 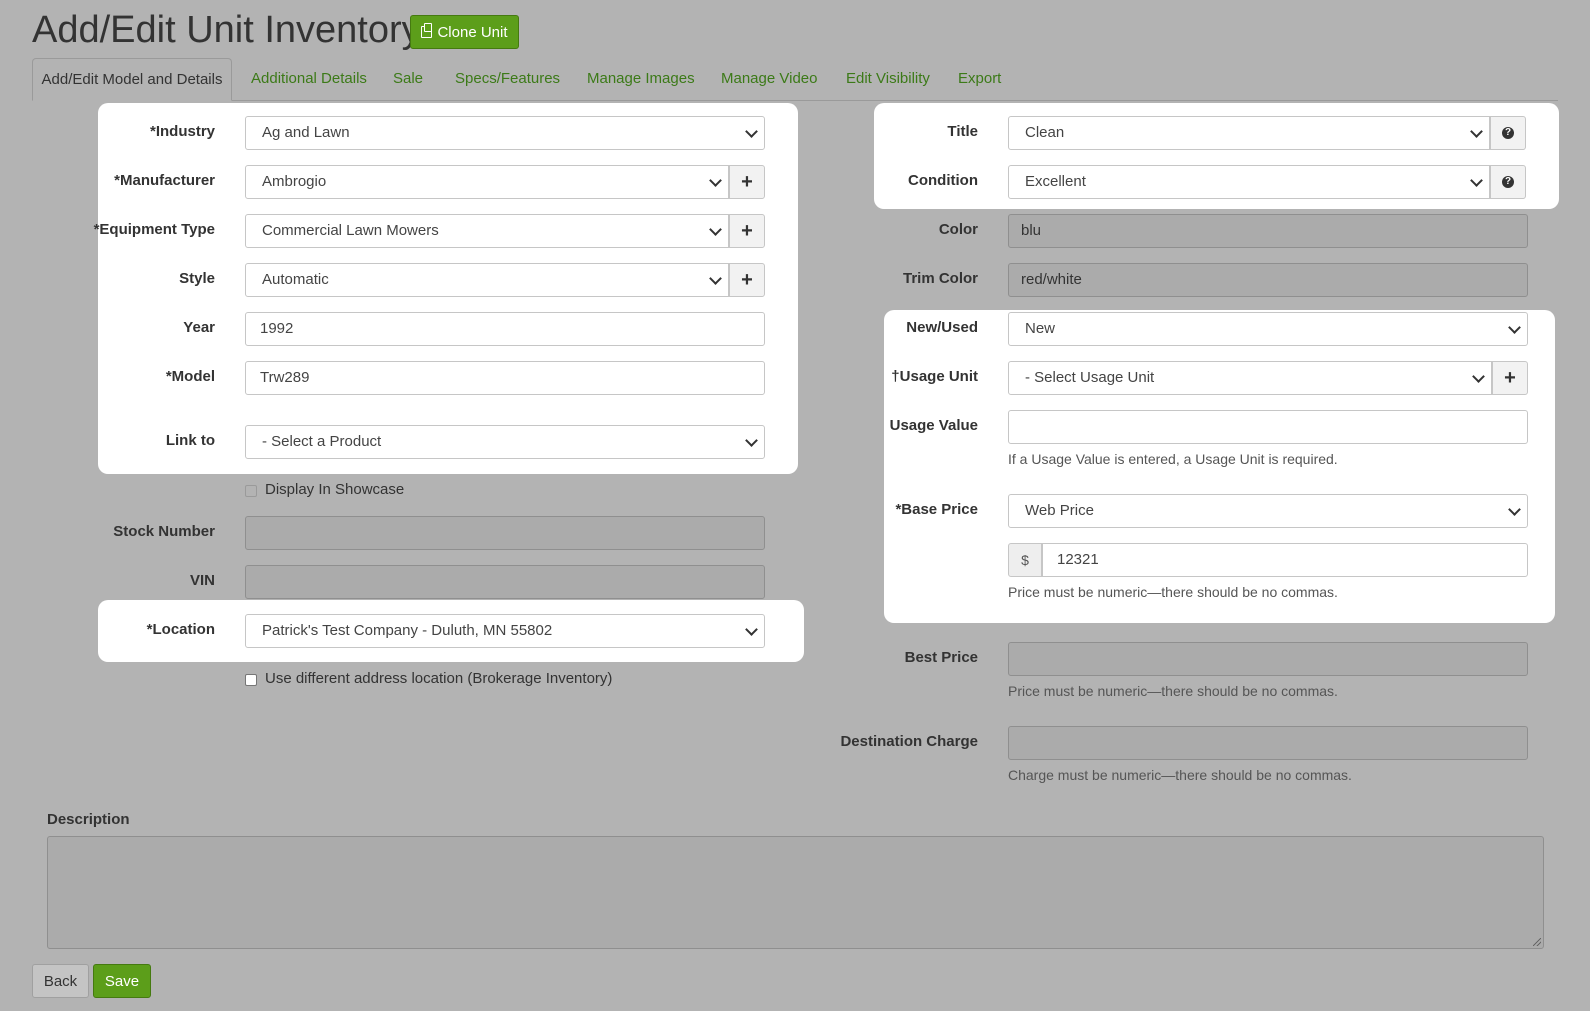 What do you see at coordinates (154, 229) in the screenshot?
I see `equipment-type-label: *Equipment Type` at bounding box center [154, 229].